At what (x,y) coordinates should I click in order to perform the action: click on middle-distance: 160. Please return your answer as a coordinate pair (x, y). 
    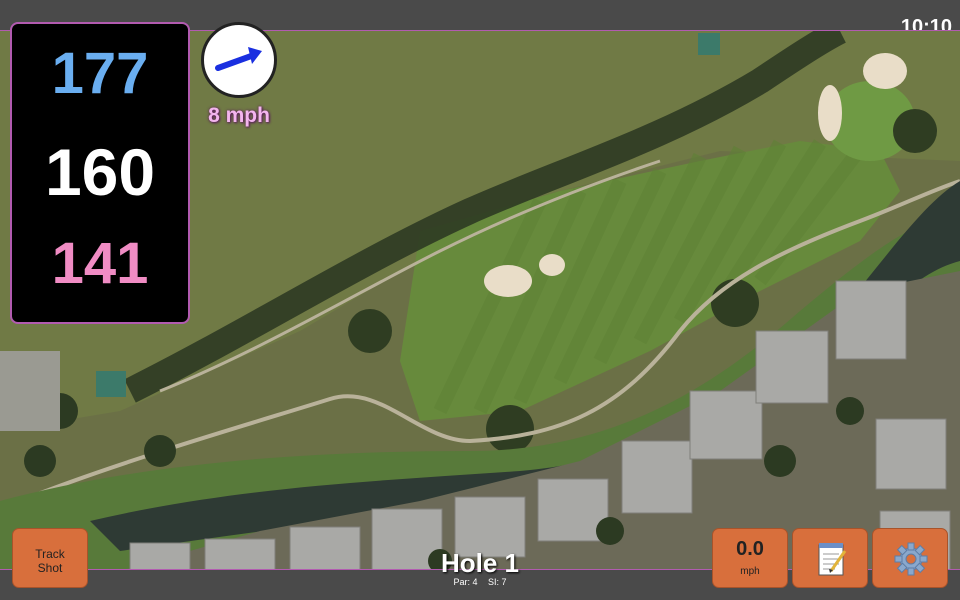
    Looking at the image, I should click on (100, 172).